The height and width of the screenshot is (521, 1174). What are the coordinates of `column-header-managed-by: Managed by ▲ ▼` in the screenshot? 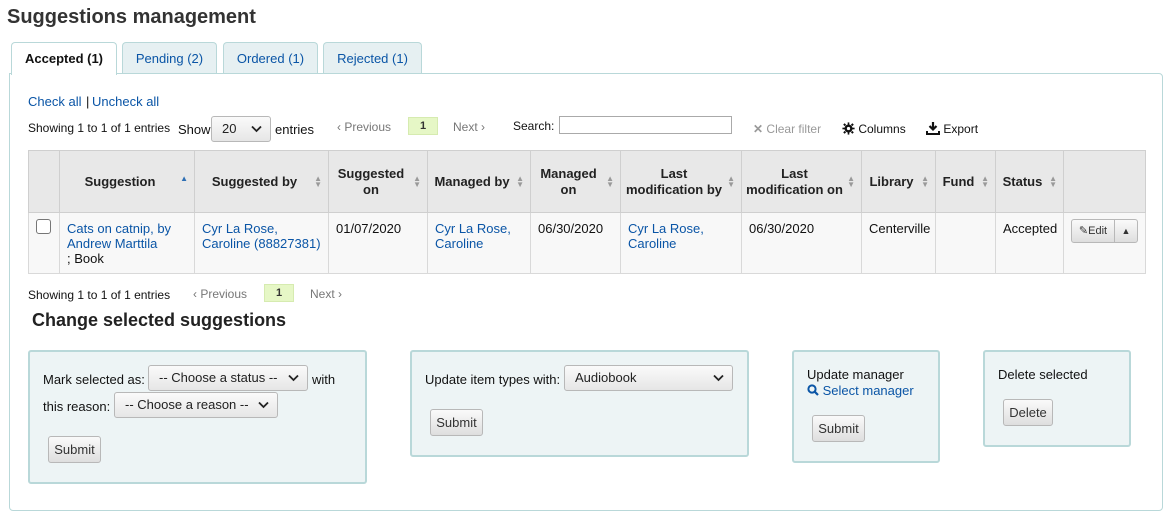 It's located at (479, 181).